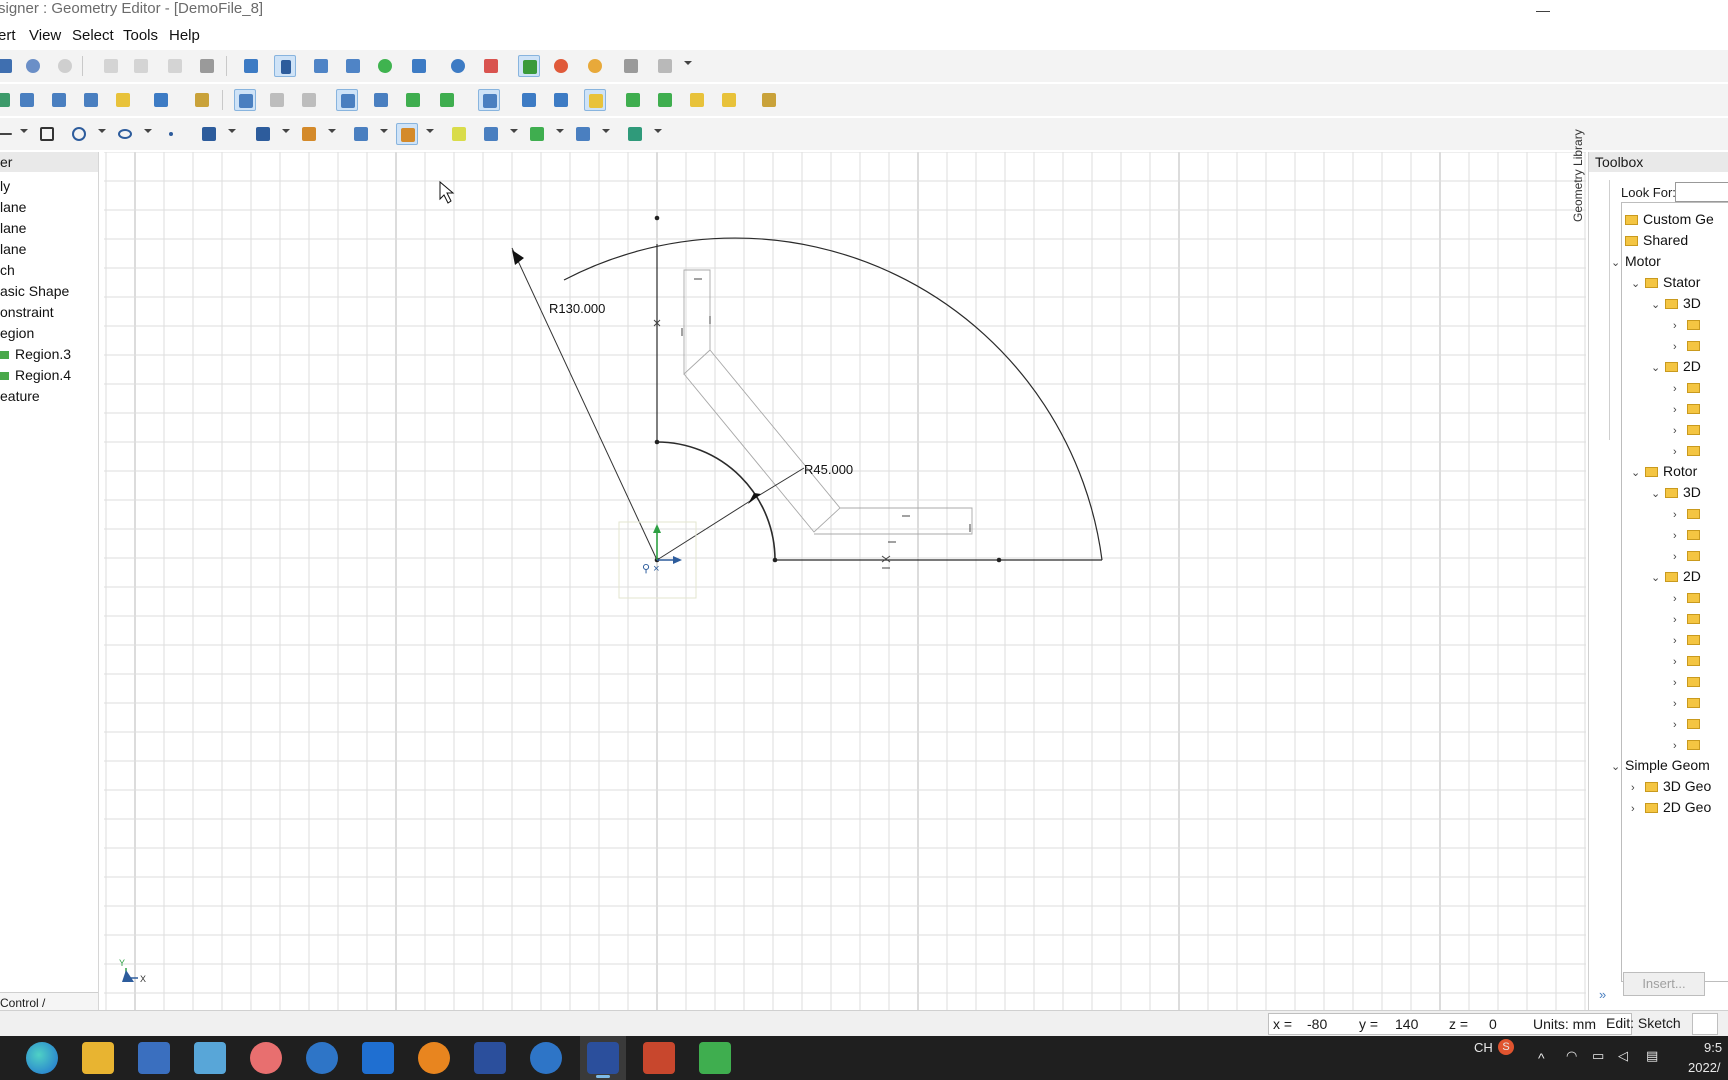 This screenshot has height=1080, width=1728. What do you see at coordinates (458, 66) in the screenshot?
I see `find-button` at bounding box center [458, 66].